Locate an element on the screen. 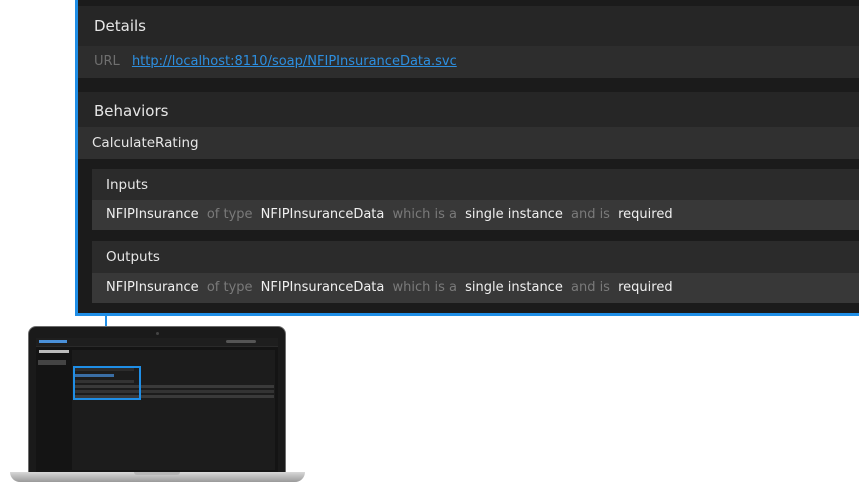  output-which-is-text: which is a is located at coordinates (425, 287).